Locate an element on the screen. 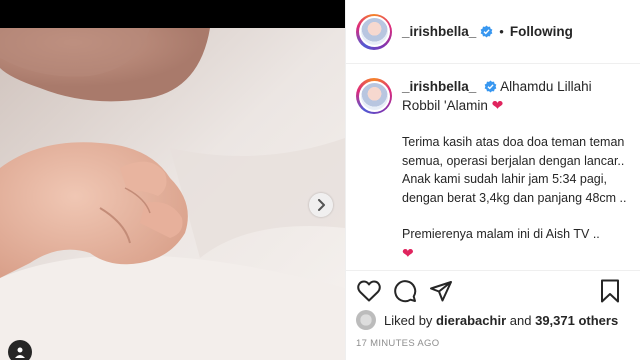 Image resolution: width=640 pixels, height=360 pixels. post-header: _irishbella_ • Following is located at coordinates (493, 32).